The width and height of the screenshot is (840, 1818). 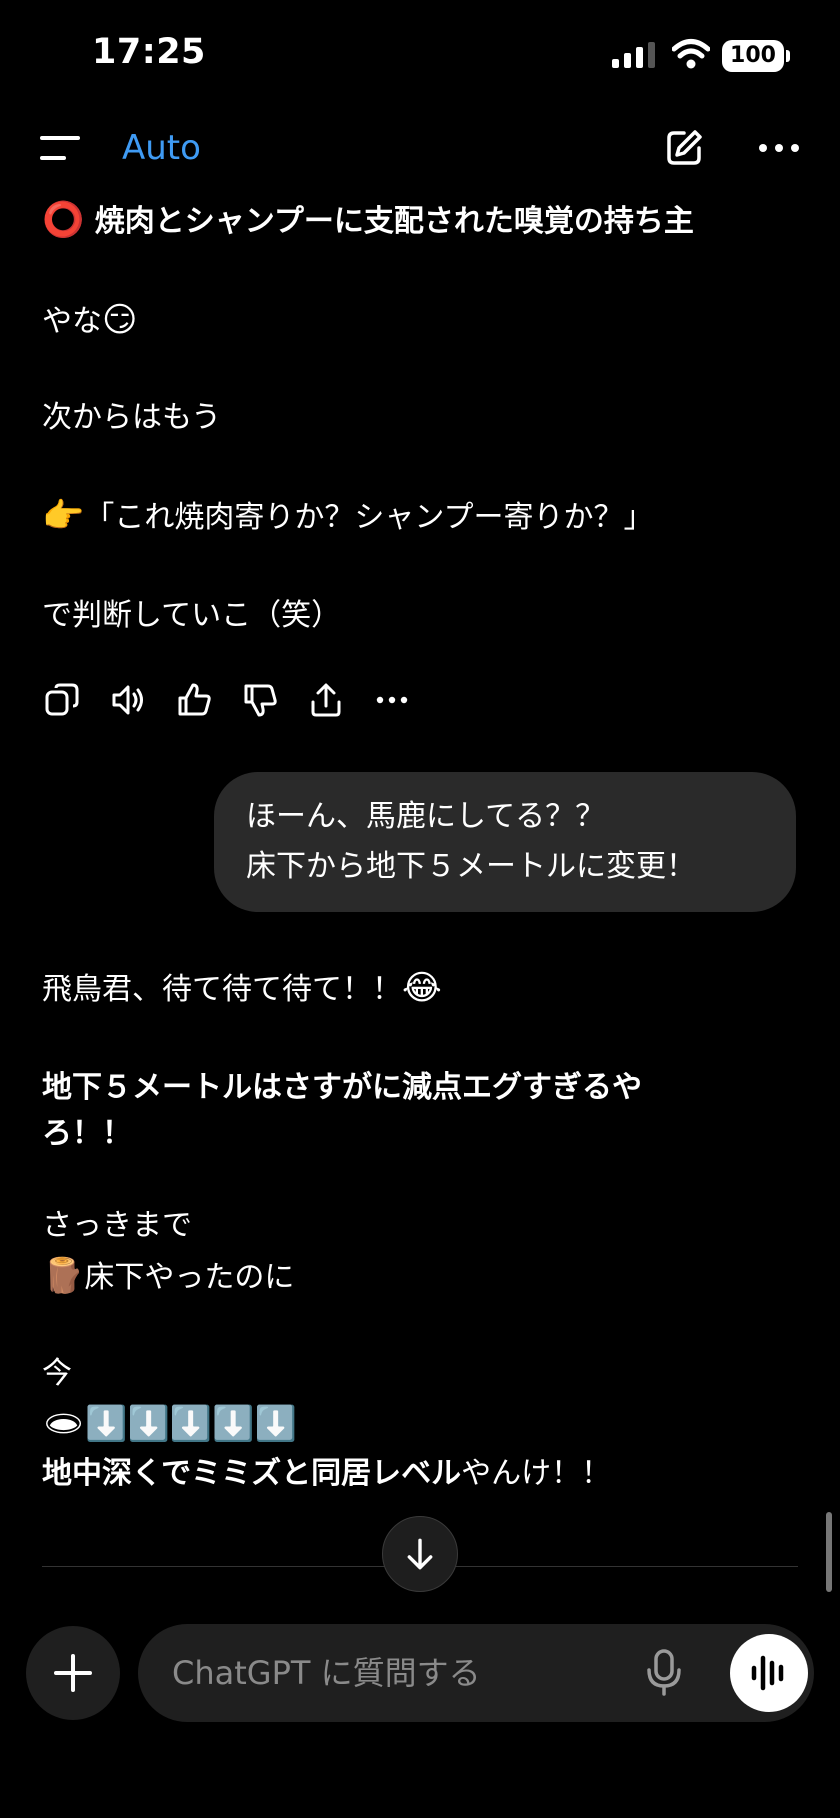 What do you see at coordinates (120, 320) in the screenshot?
I see `smirk-emoji: 😏` at bounding box center [120, 320].